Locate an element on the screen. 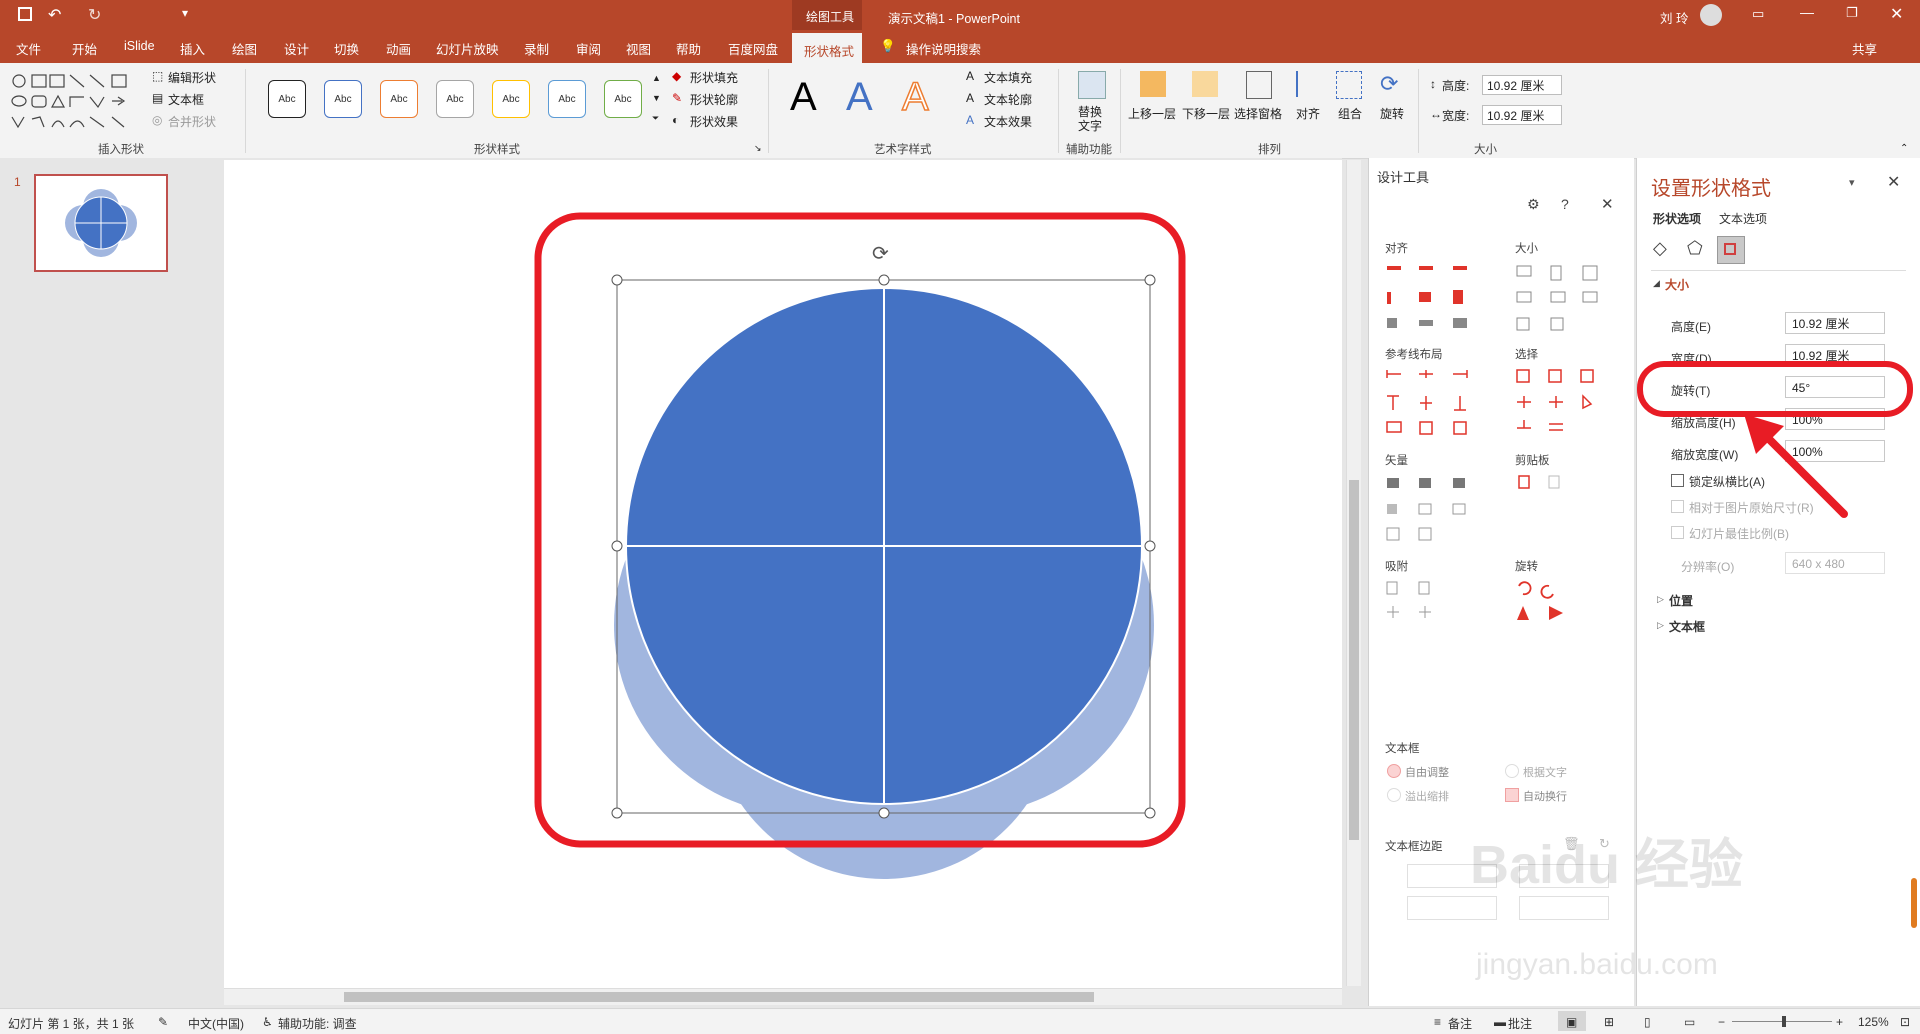 The image size is (1920, 1034). shape-outline-icon: ✎ is located at coordinates (677, 98).